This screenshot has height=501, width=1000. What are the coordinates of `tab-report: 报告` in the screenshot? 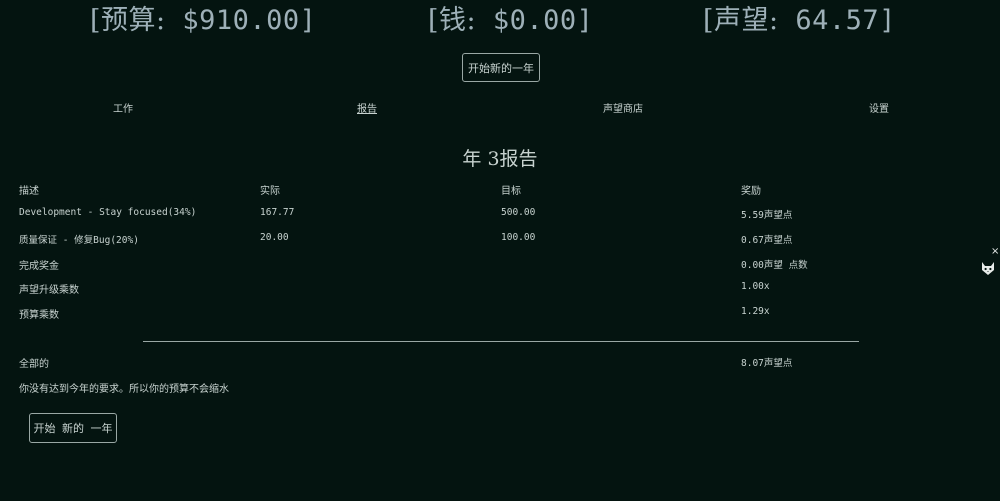 It's located at (367, 107).